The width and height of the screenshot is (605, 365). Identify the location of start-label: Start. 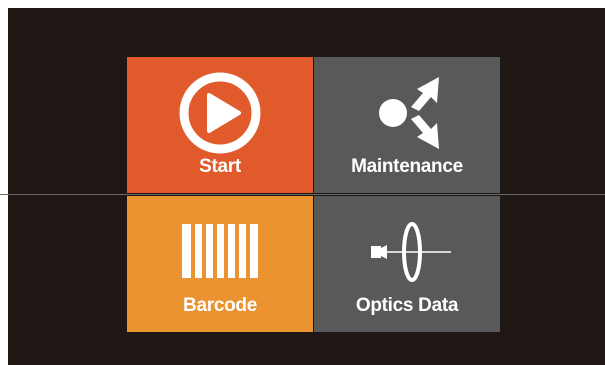
(220, 166).